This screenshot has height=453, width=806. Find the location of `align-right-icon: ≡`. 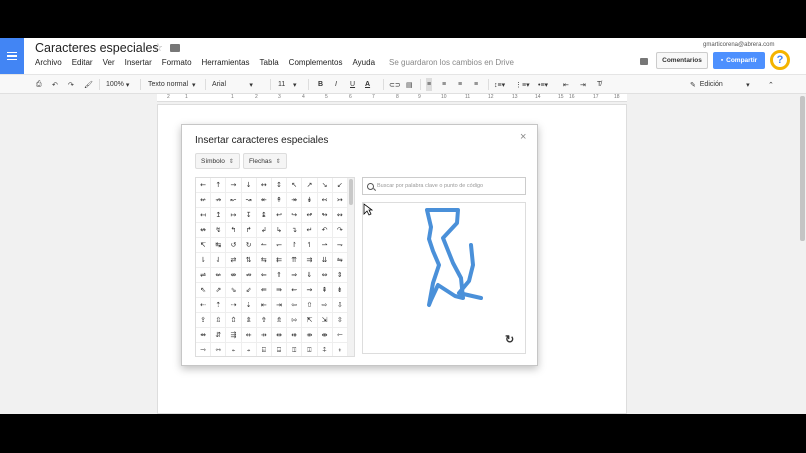

align-right-icon: ≡ is located at coordinates (460, 84).